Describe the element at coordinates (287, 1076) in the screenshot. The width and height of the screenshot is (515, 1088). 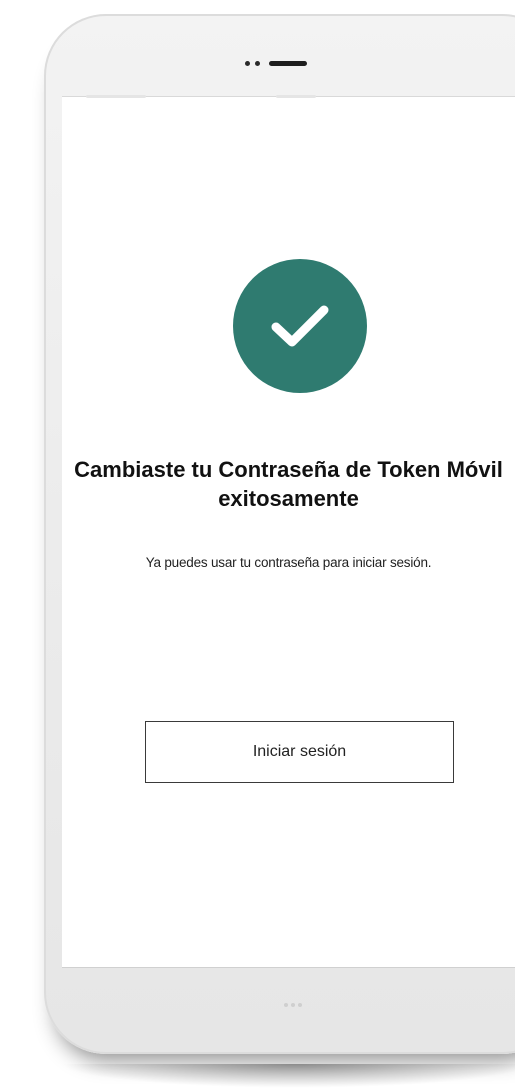
I see `device-shadow` at that location.